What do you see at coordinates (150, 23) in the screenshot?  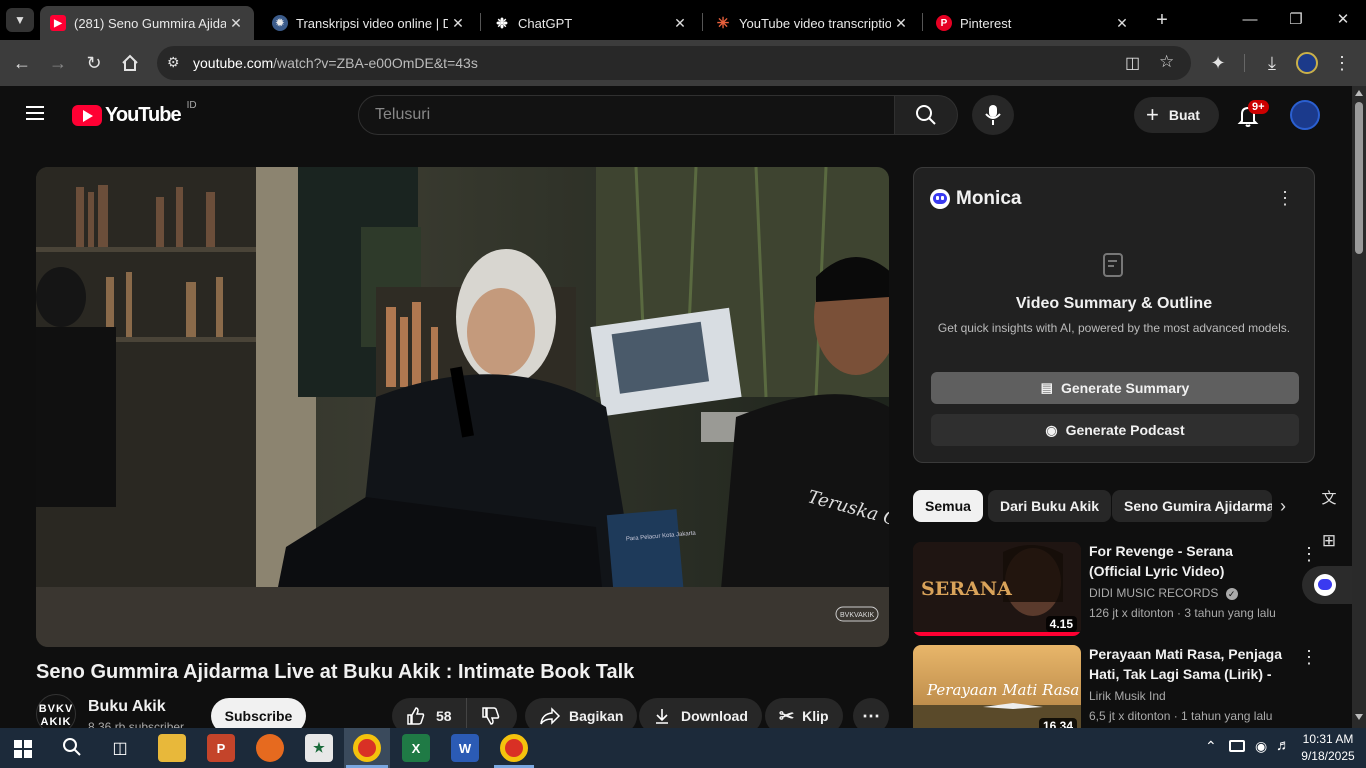 I see `tab-title: (281) Seno Gummira Ajidarma` at bounding box center [150, 23].